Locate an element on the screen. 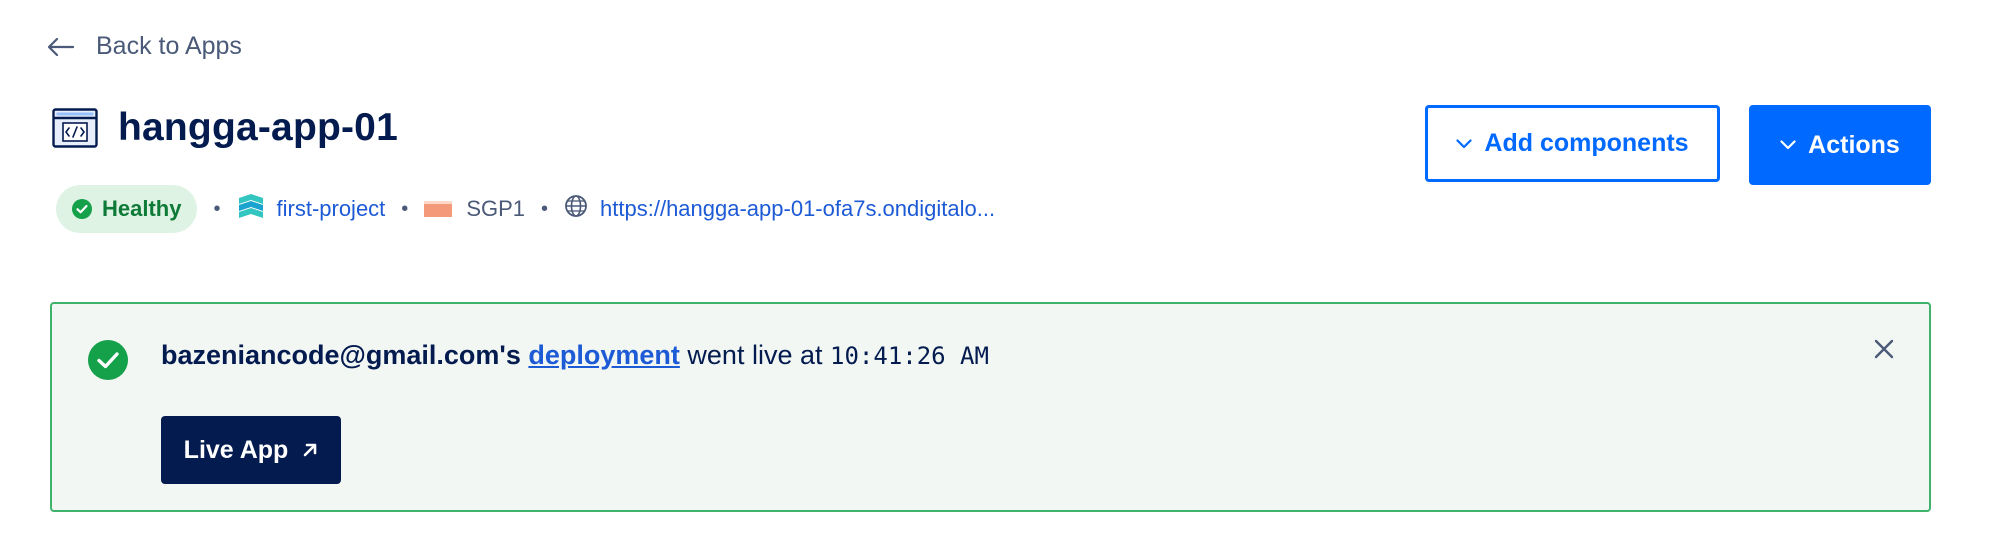  notice-time: 10:41:26 AM is located at coordinates (909, 356).